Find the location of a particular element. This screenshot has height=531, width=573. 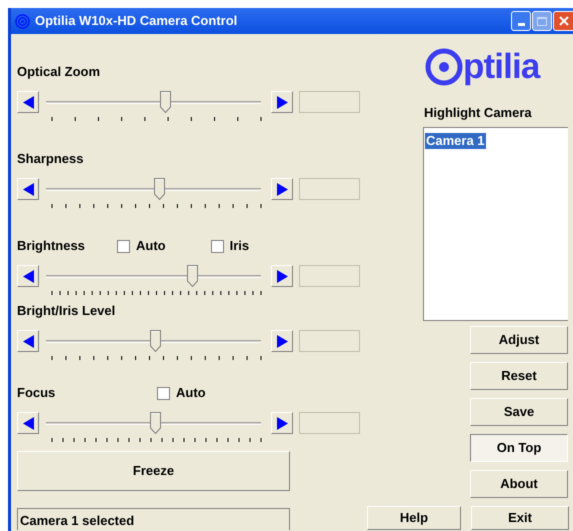

optilia-logo: ptilia is located at coordinates (499, 65).